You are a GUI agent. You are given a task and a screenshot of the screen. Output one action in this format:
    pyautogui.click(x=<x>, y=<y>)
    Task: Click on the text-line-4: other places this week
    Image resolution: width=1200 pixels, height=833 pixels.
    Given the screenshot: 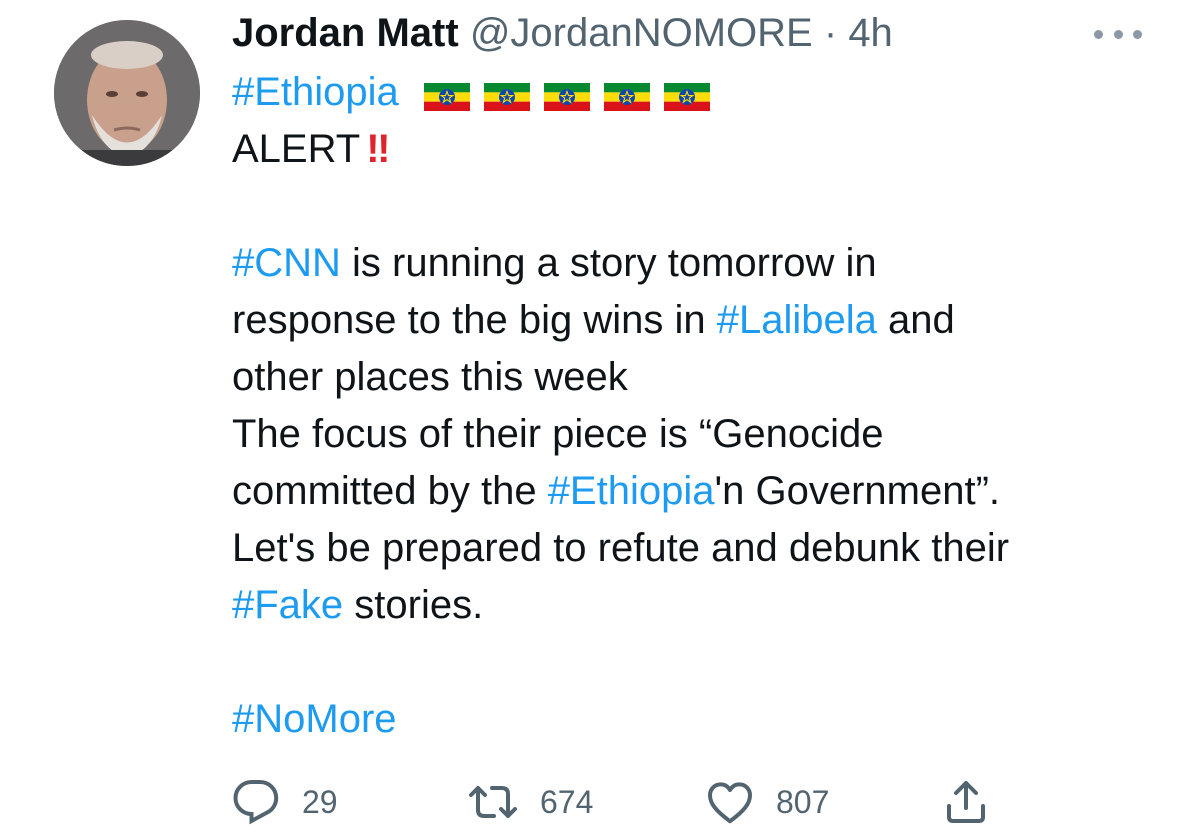 What is the action you would take?
    pyautogui.click(x=430, y=377)
    